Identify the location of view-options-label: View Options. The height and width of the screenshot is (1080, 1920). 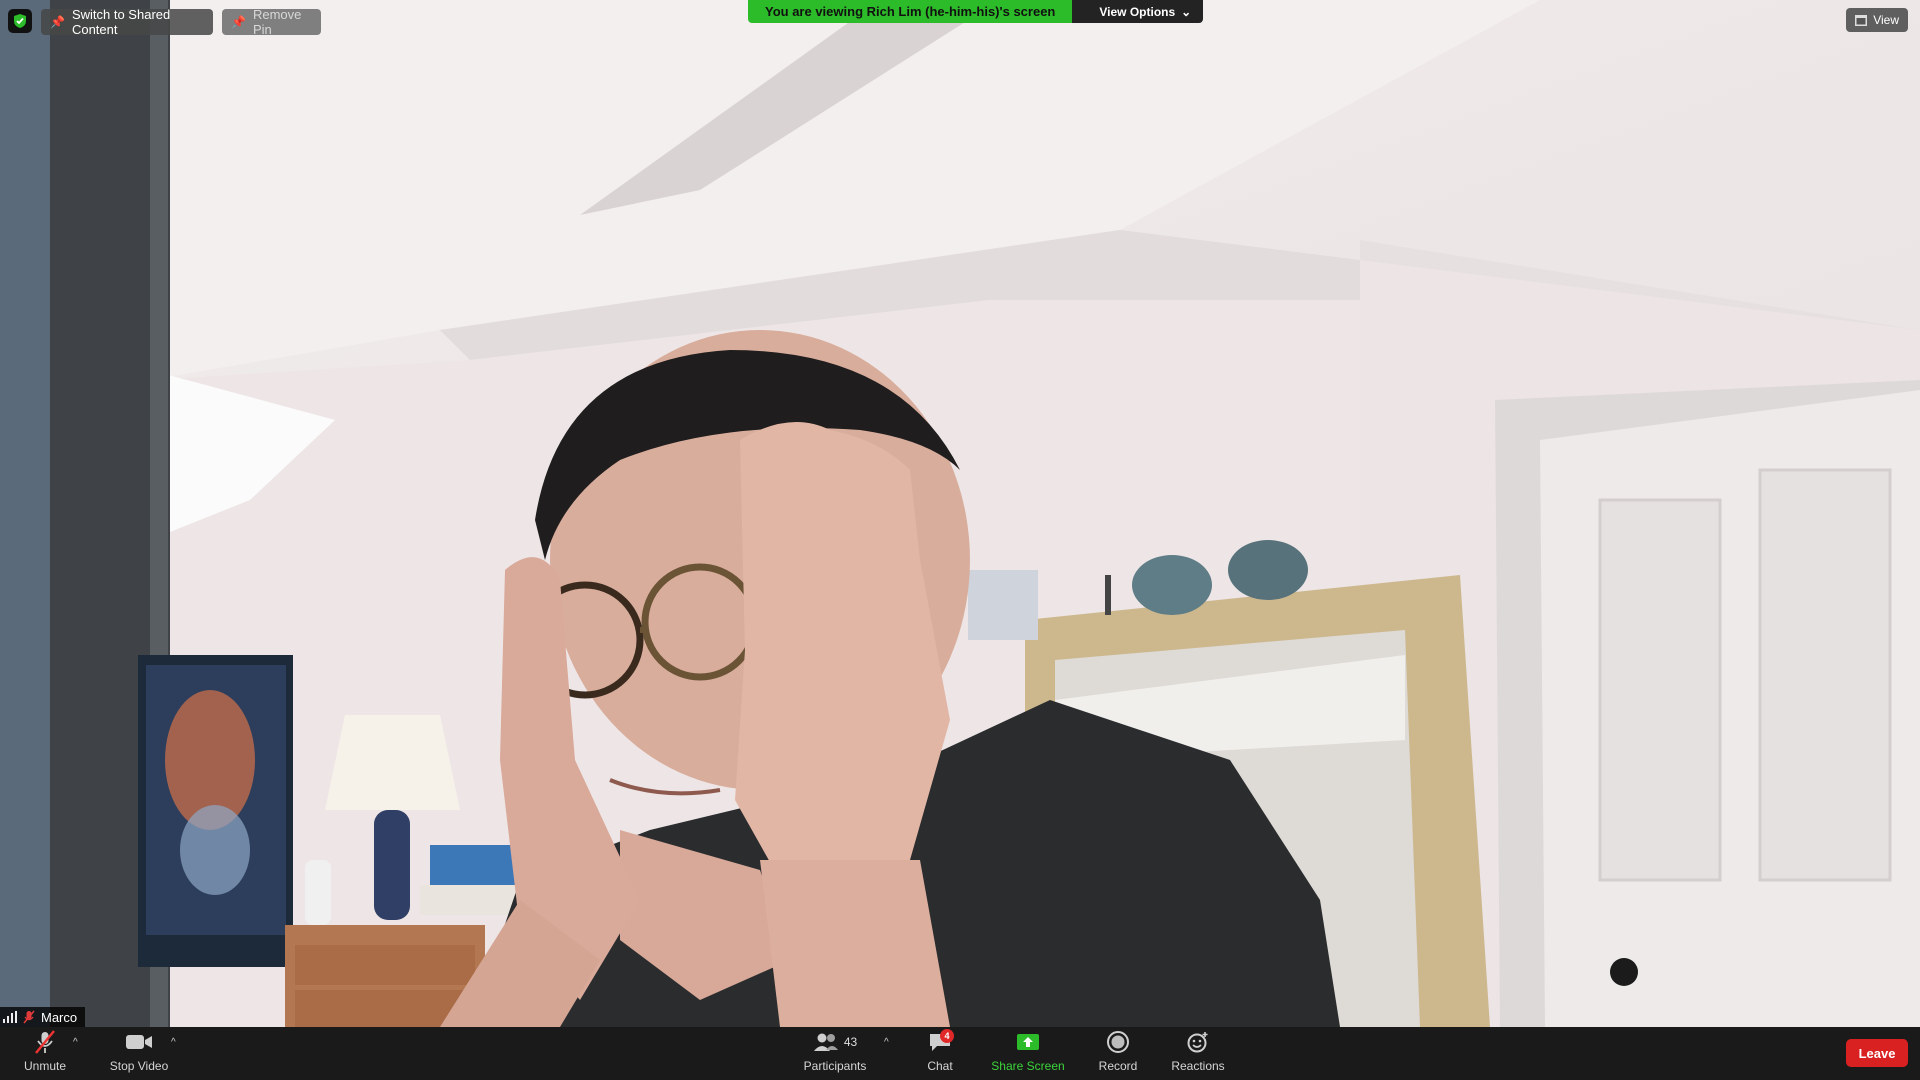
(1137, 11).